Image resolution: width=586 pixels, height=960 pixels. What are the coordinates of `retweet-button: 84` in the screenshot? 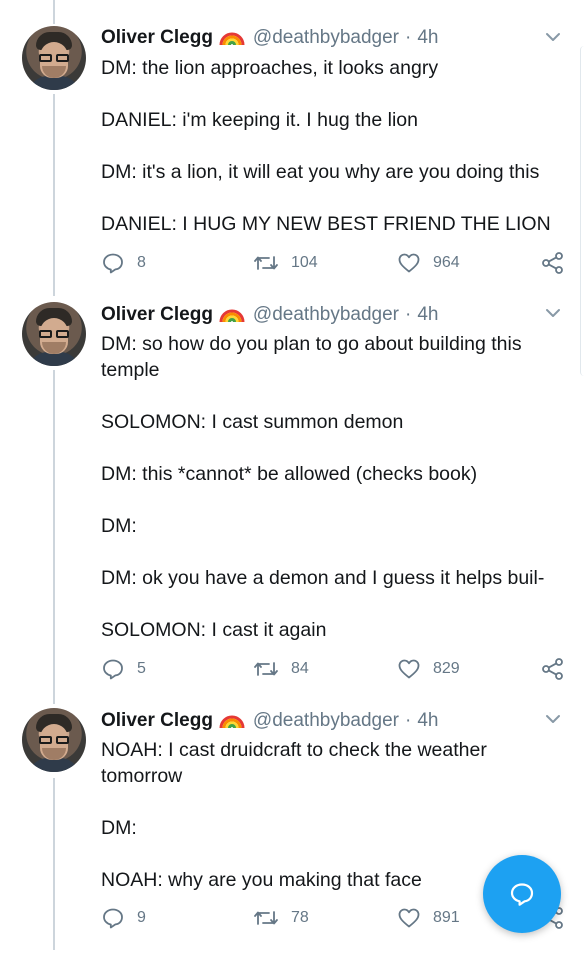 It's located at (281, 669).